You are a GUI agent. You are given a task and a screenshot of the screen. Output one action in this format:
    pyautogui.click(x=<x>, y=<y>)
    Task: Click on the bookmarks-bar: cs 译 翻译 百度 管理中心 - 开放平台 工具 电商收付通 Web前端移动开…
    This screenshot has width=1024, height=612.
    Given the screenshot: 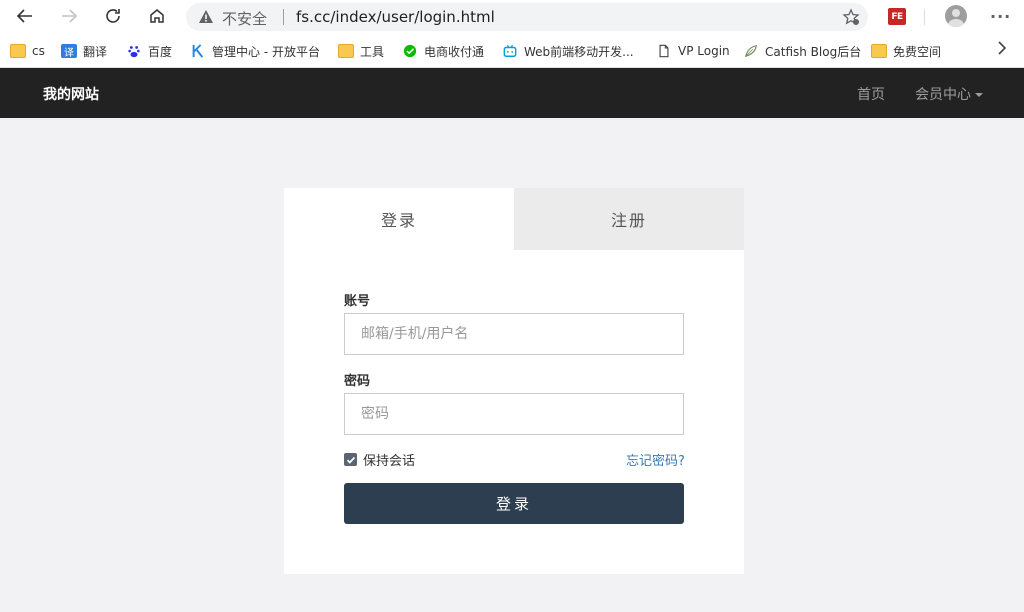 What is the action you would take?
    pyautogui.click(x=512, y=51)
    